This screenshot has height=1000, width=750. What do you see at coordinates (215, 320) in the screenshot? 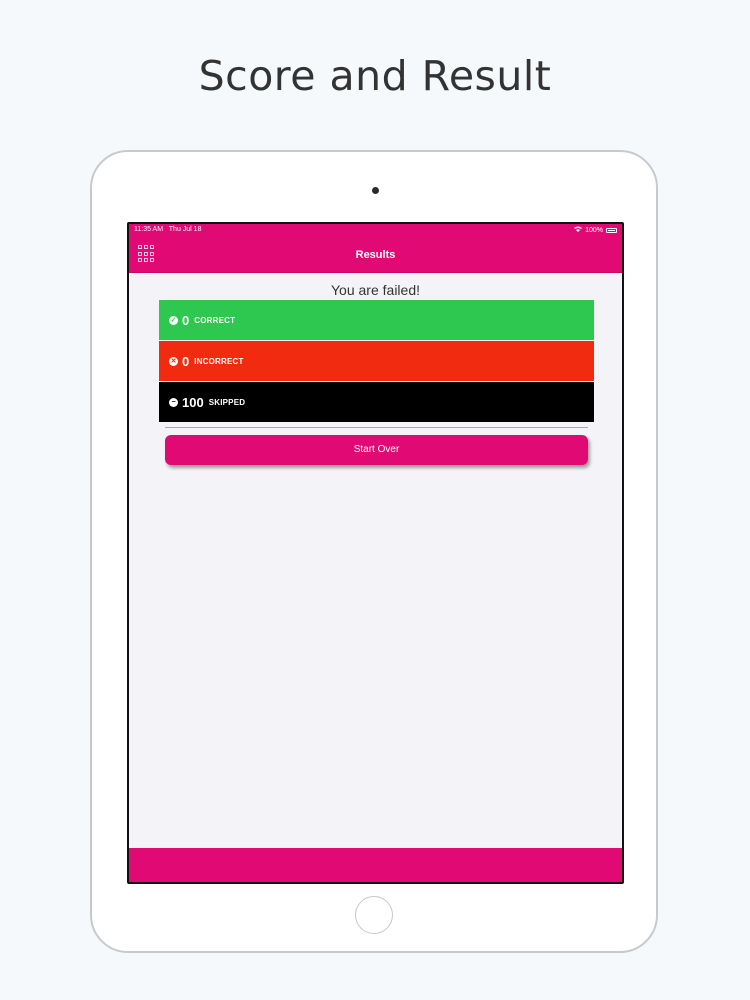
I see `correct-label: CORRECT` at bounding box center [215, 320].